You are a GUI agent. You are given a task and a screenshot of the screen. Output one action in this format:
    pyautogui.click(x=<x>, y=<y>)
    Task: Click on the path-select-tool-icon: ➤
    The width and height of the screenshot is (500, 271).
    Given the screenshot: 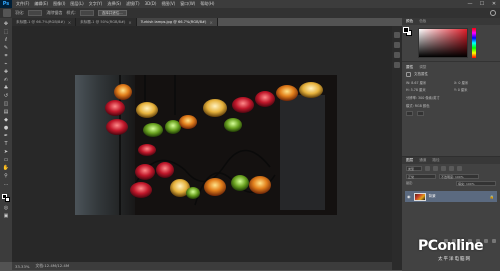 What is the action you would take?
    pyautogui.click(x=6, y=152)
    